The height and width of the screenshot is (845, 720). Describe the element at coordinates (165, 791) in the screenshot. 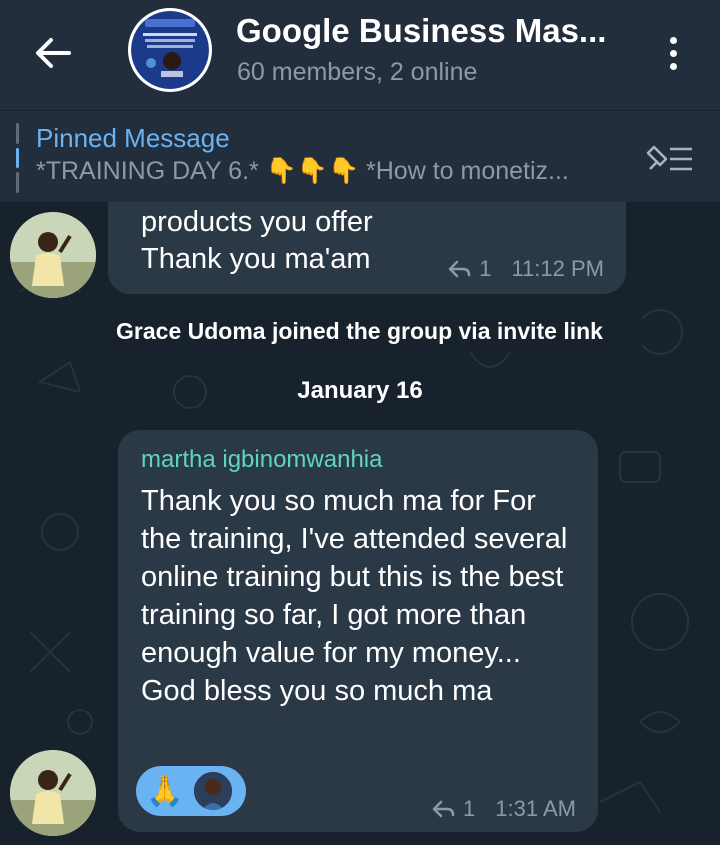

I see `pray-icon: 🙏` at that location.